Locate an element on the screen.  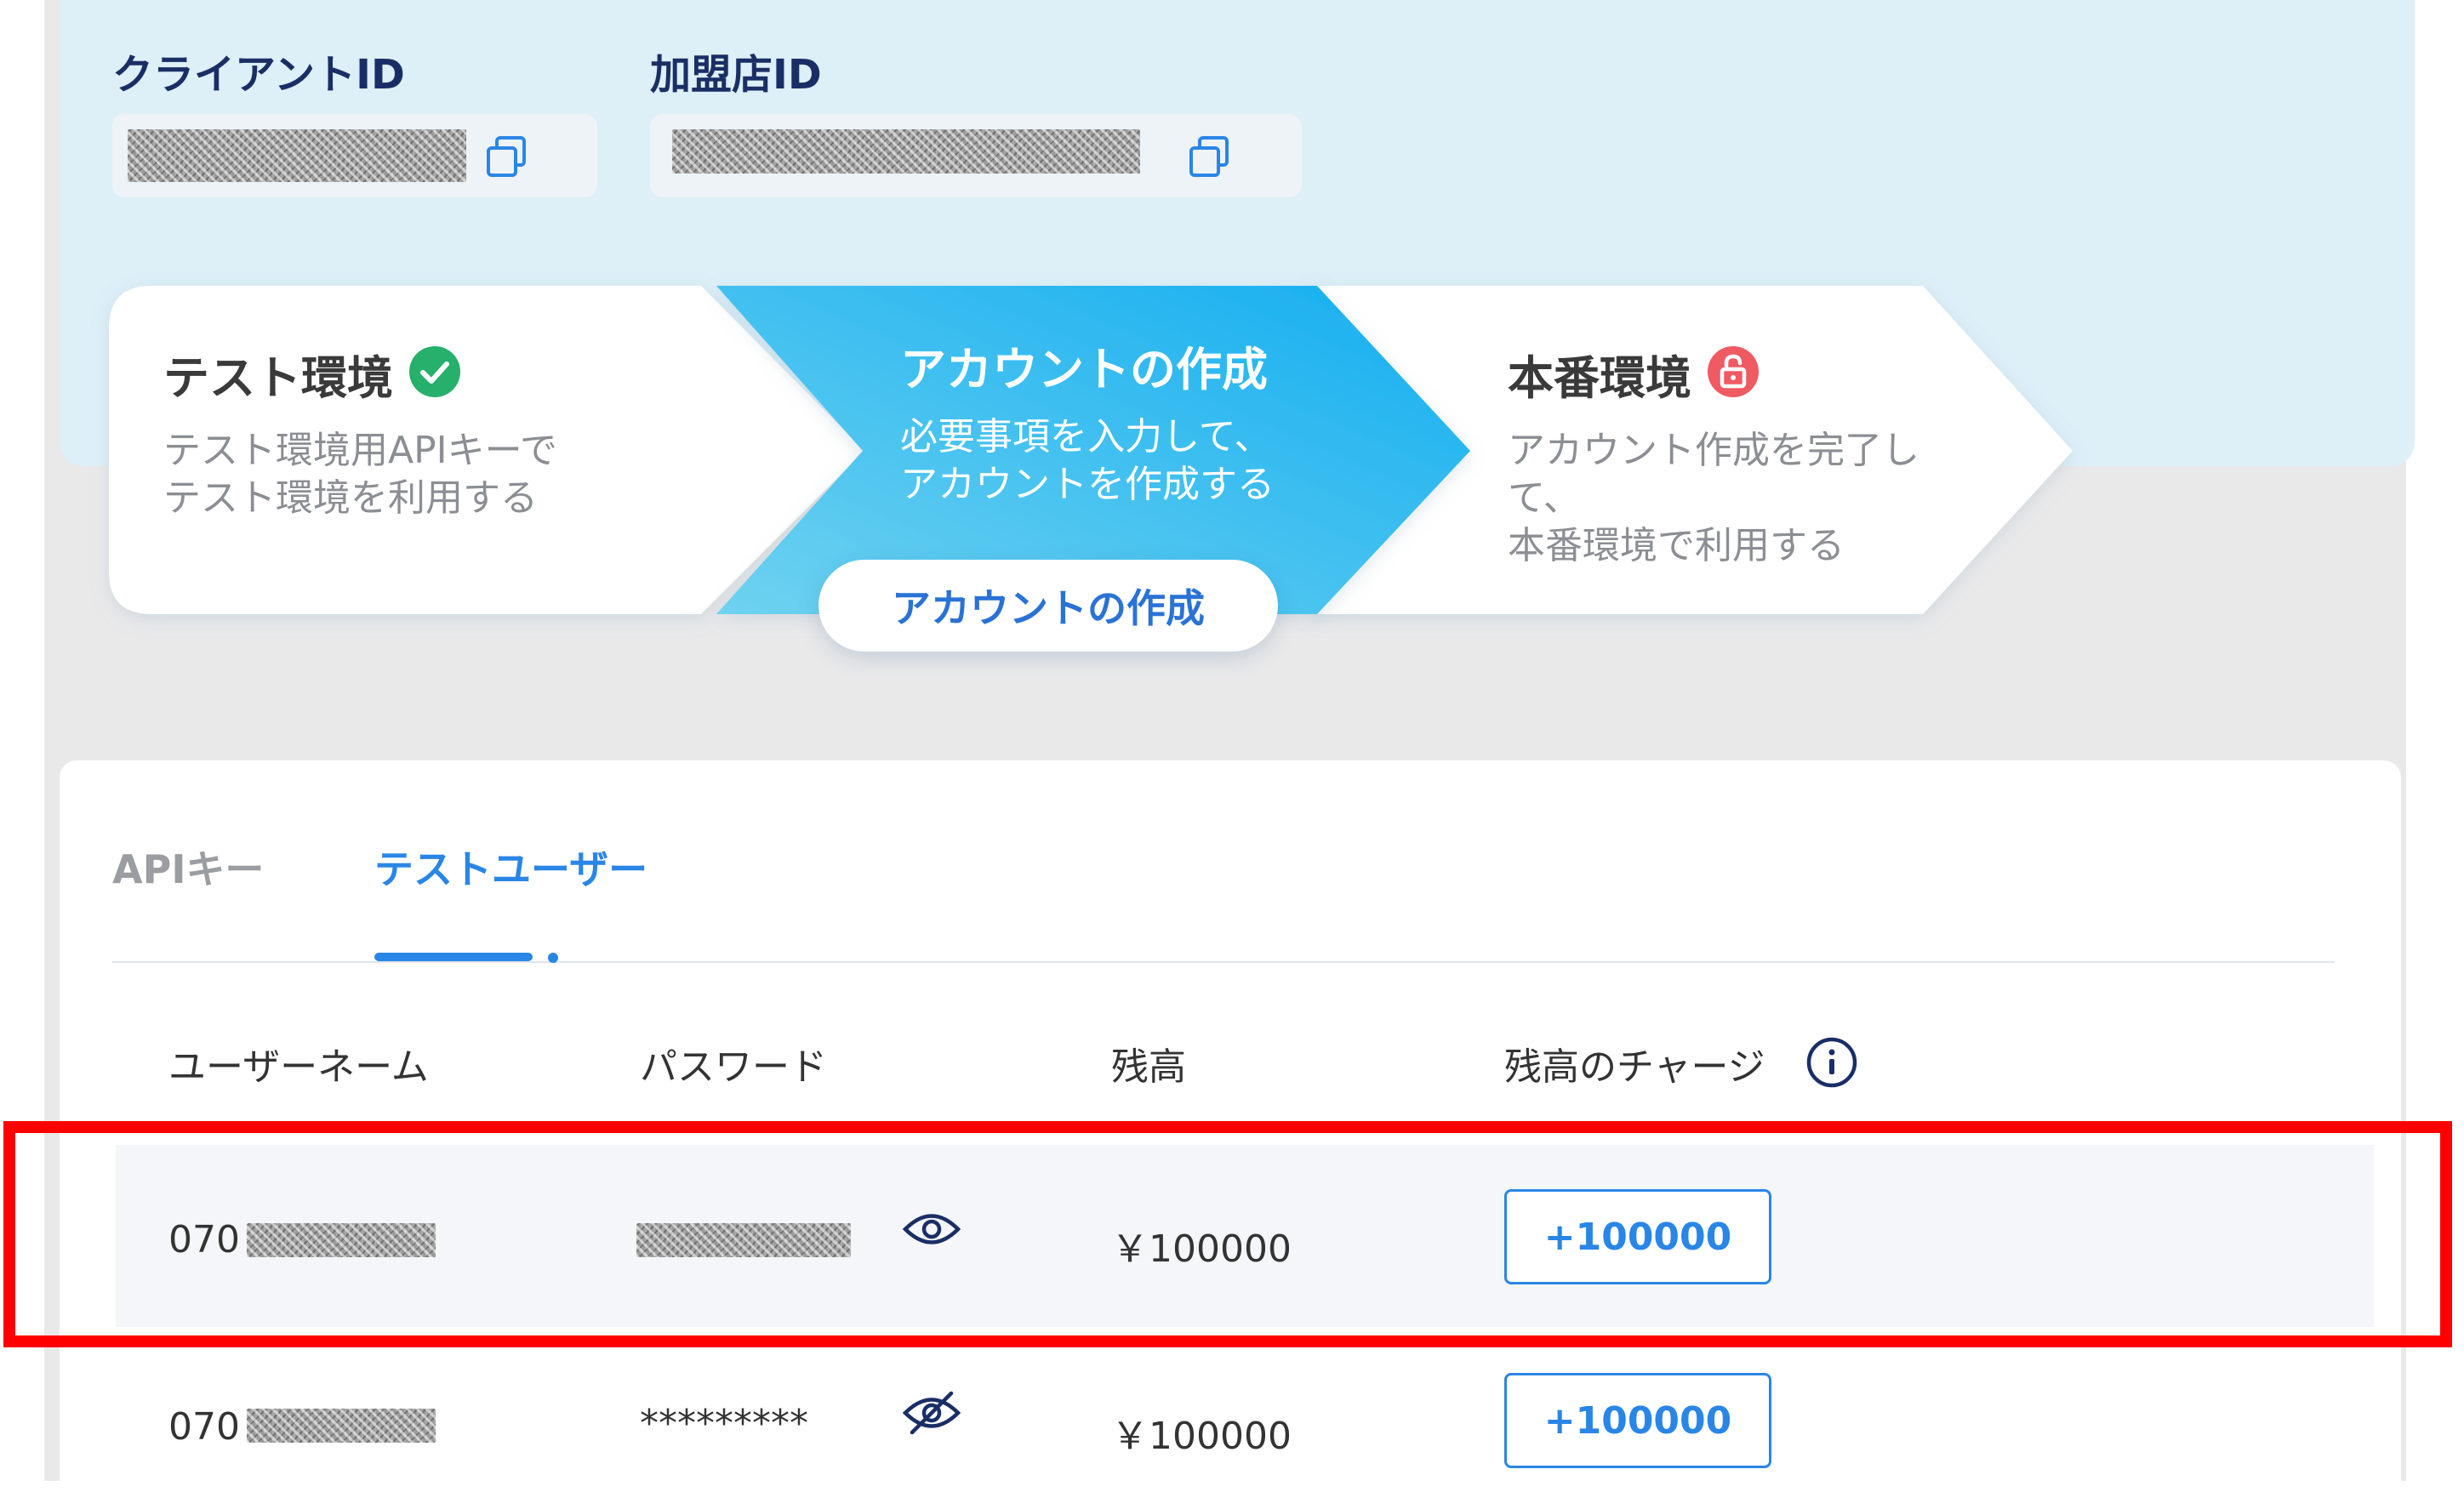
highlight-box is located at coordinates (1227, 1234).